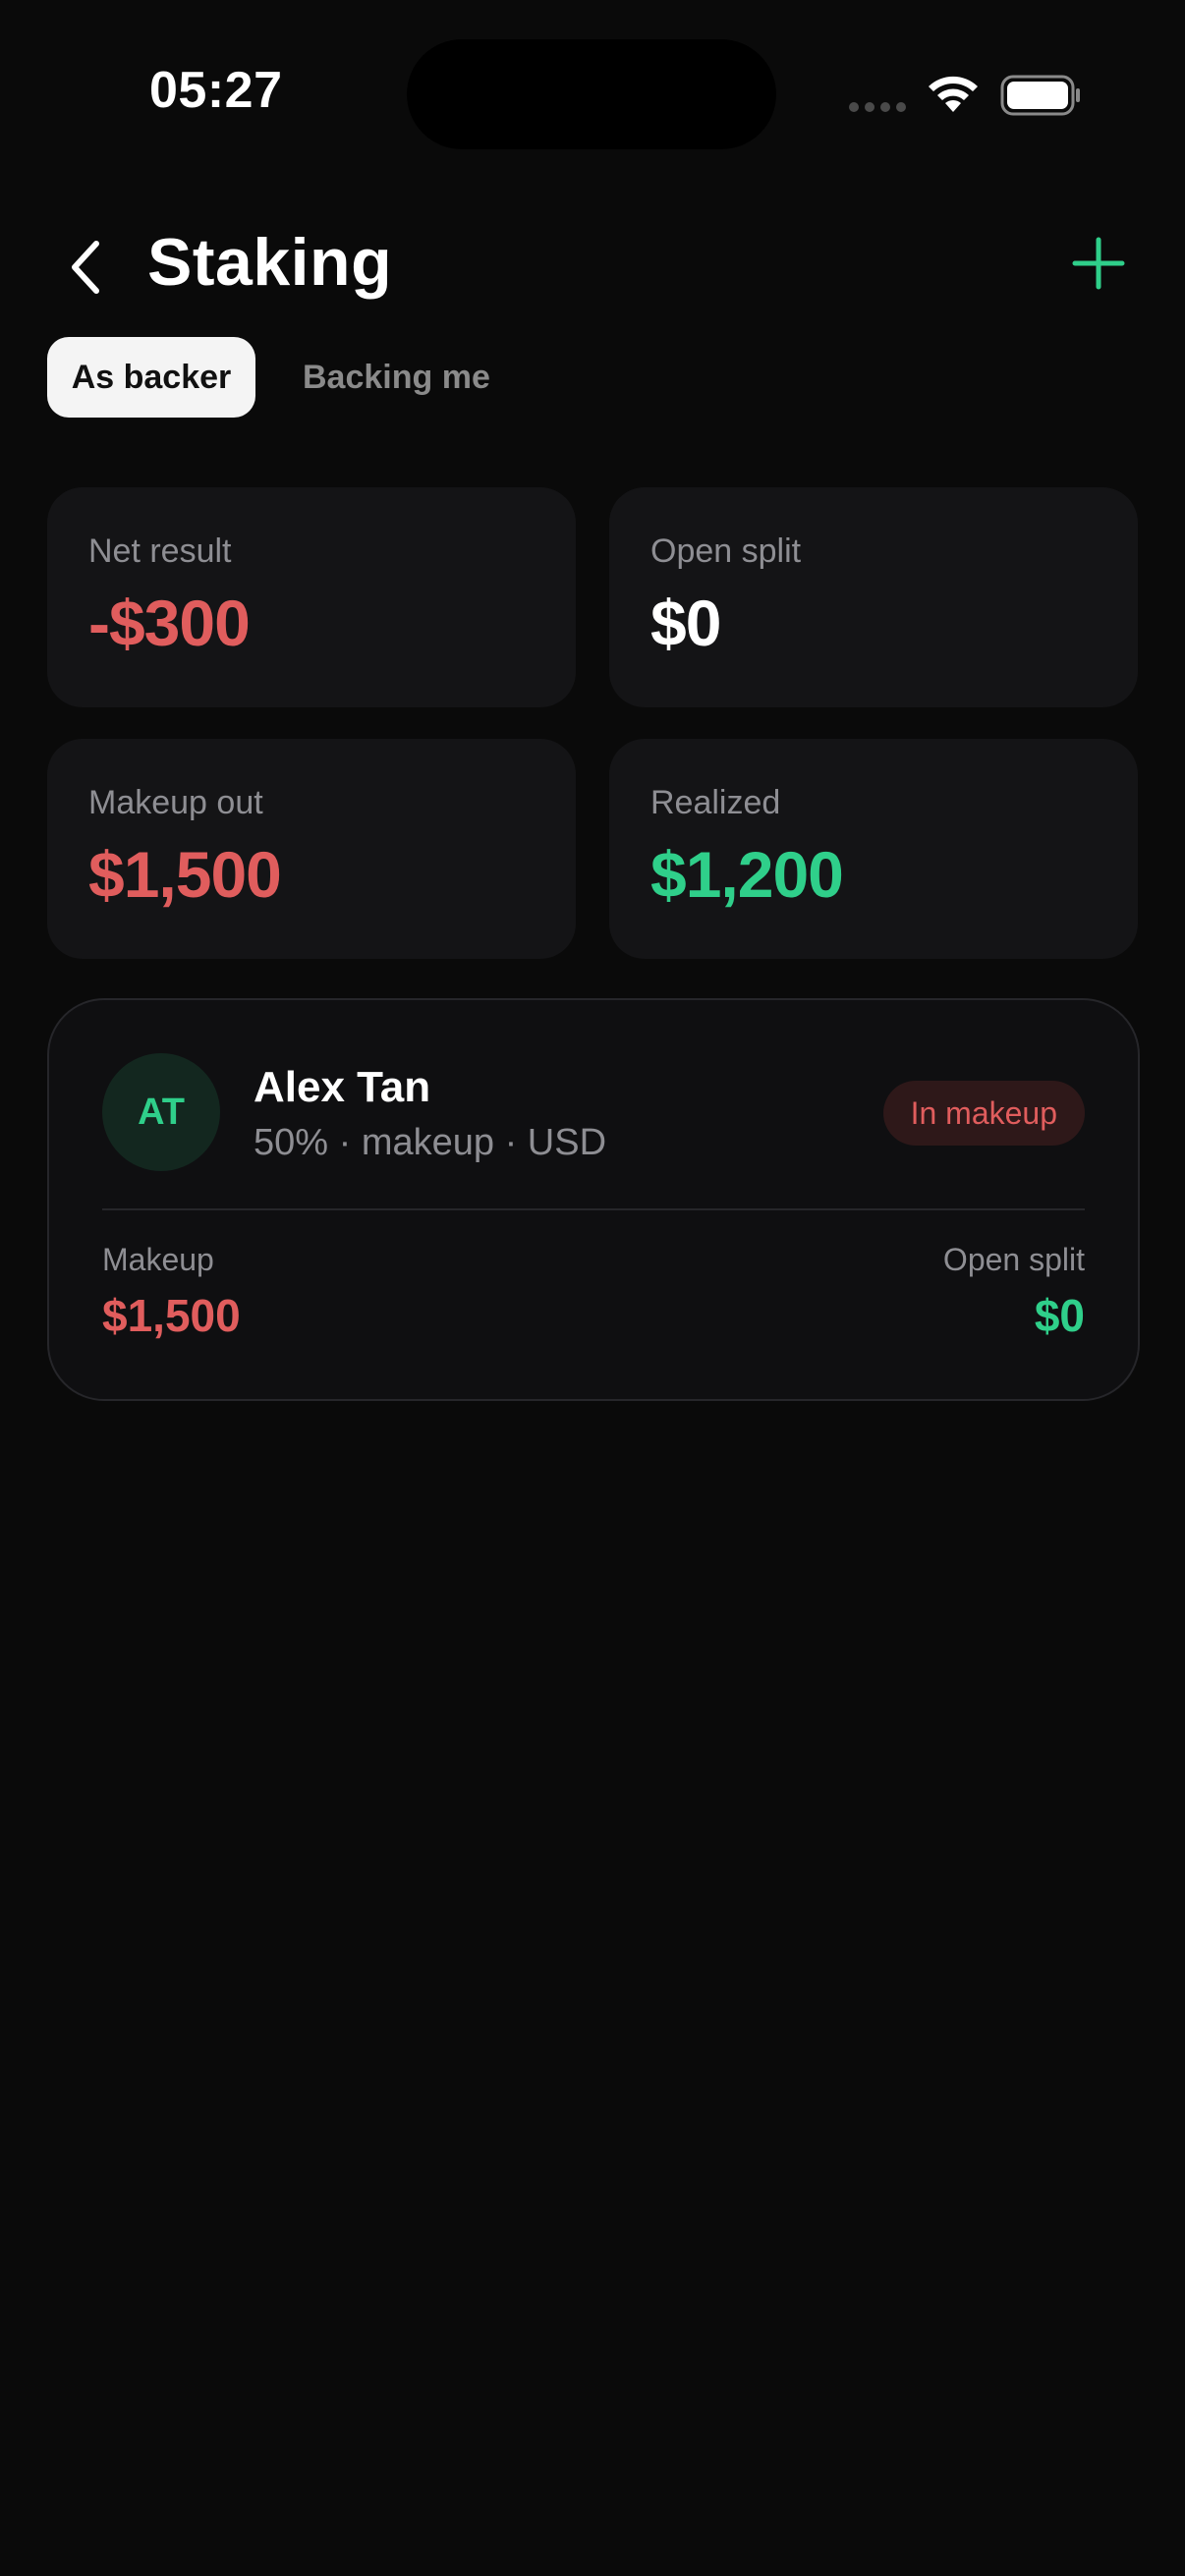 This screenshot has width=1185, height=2576. What do you see at coordinates (1099, 263) in the screenshot?
I see `add-icon` at bounding box center [1099, 263].